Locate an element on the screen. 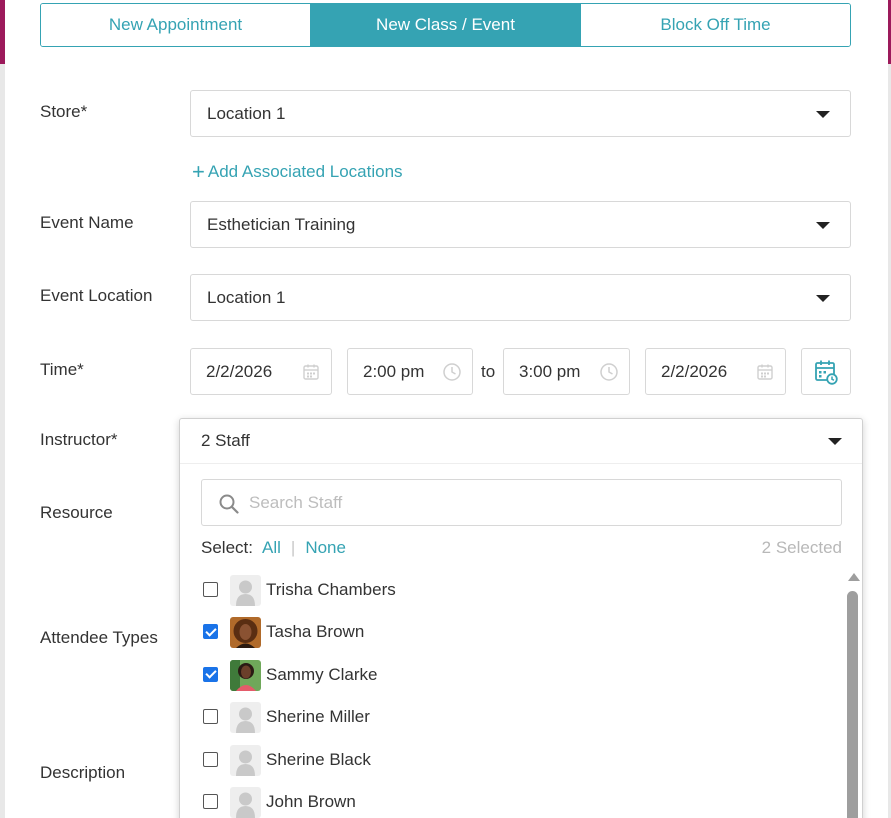 The width and height of the screenshot is (891, 818). scrollbar-thumb is located at coordinates (852, 704).